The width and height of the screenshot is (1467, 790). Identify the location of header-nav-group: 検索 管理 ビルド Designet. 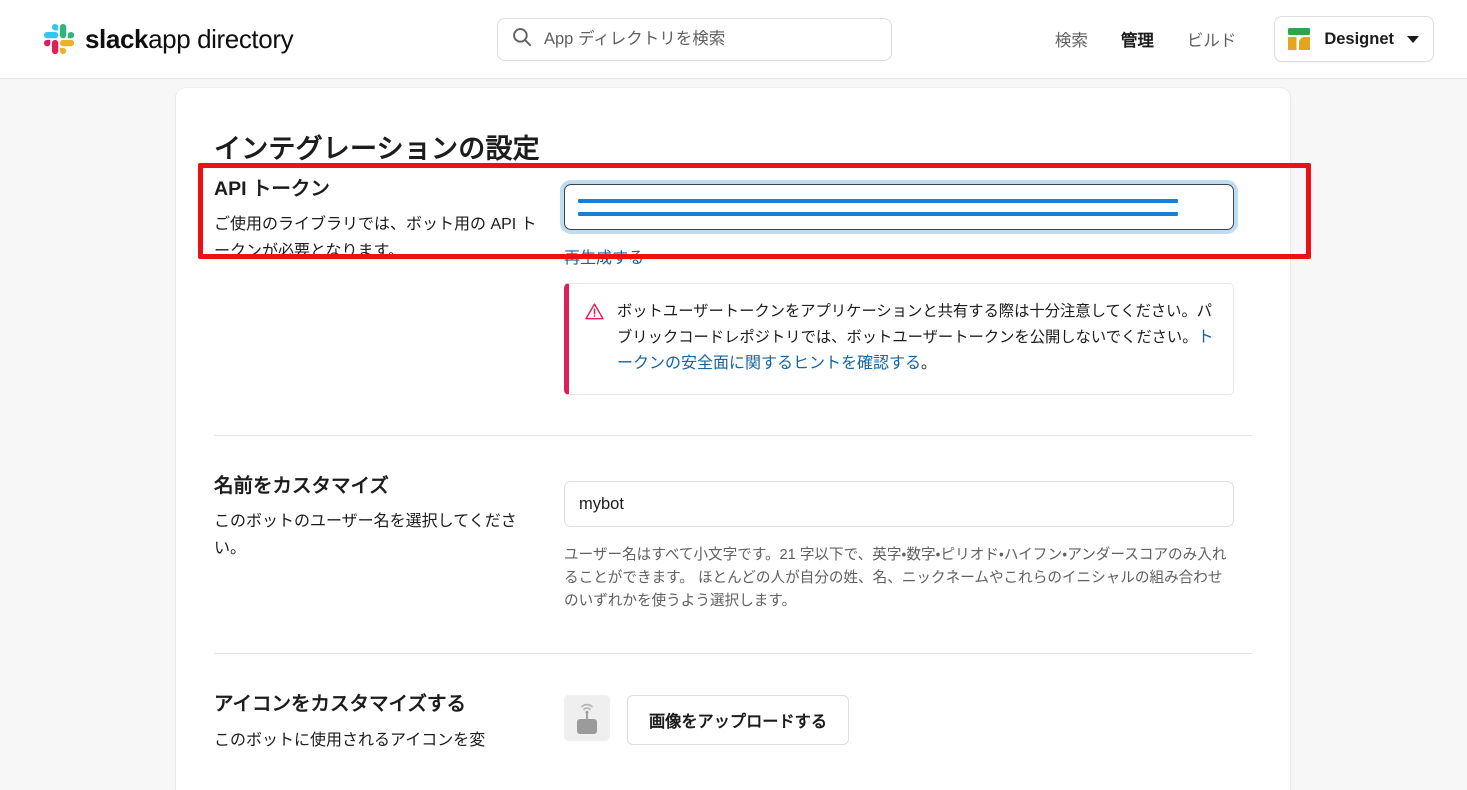
(1244, 39).